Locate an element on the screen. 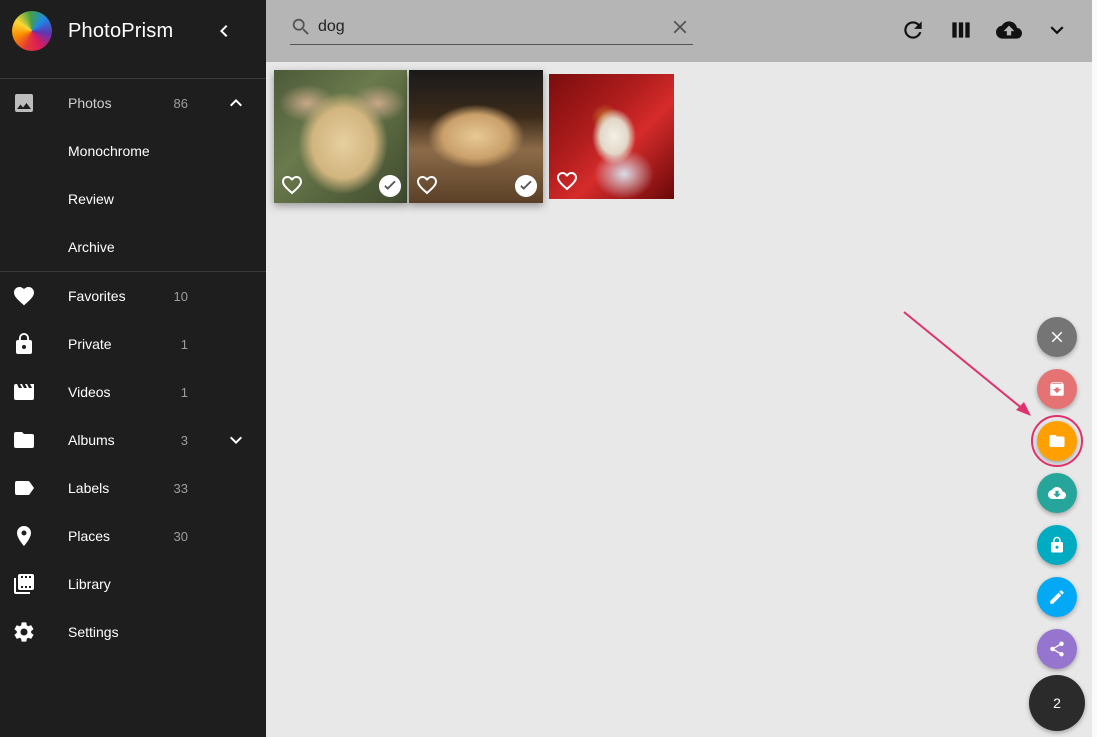  edit-button is located at coordinates (1057, 597).